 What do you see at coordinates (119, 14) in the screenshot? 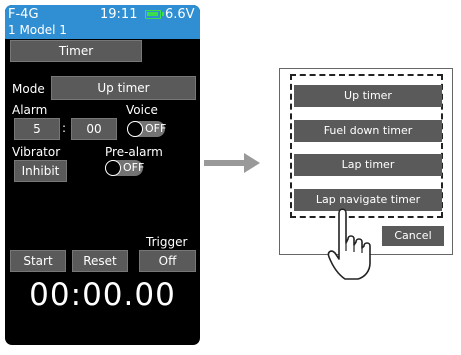
I see `clock: 19:11` at bounding box center [119, 14].